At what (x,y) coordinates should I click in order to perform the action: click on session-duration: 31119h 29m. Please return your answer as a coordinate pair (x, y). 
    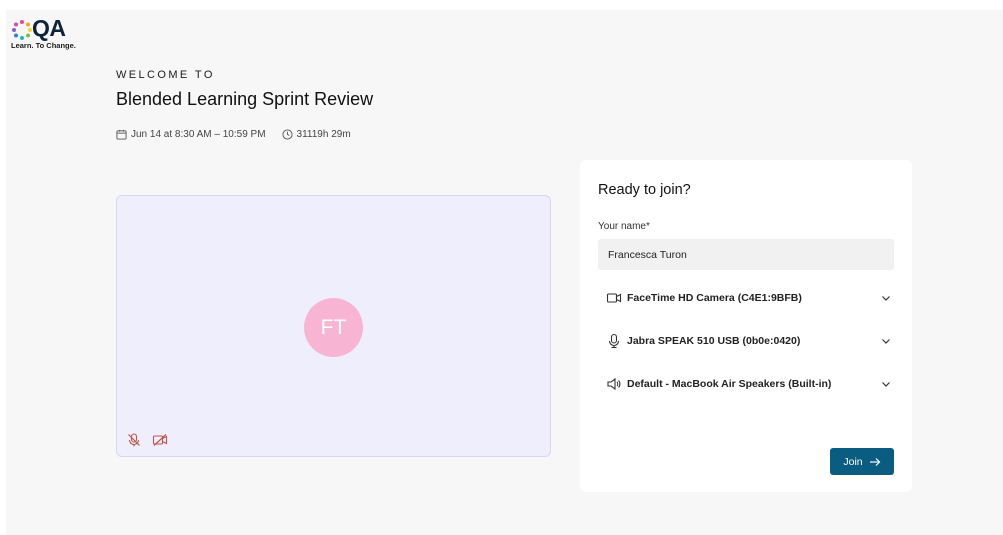
    Looking at the image, I should click on (323, 134).